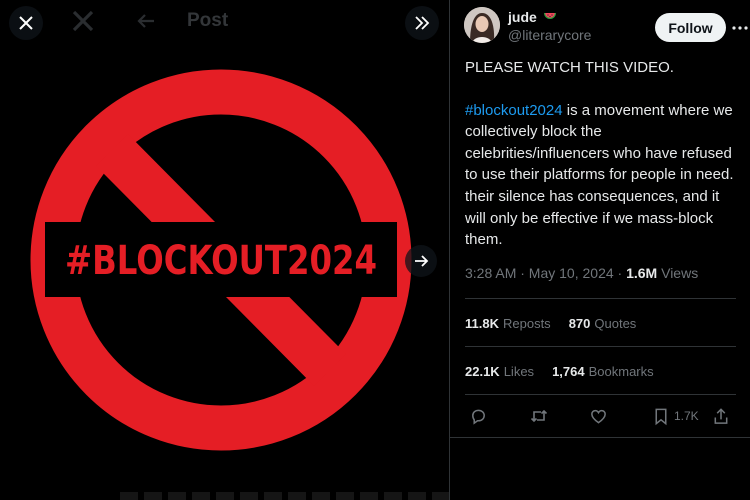 The width and height of the screenshot is (750, 500). What do you see at coordinates (508, 323) in the screenshot?
I see `reposts-stat: 11.8K Reposts` at bounding box center [508, 323].